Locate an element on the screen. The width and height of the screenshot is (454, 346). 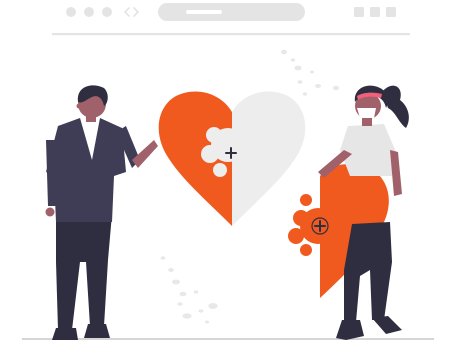
floor-line is located at coordinates (228, 339).